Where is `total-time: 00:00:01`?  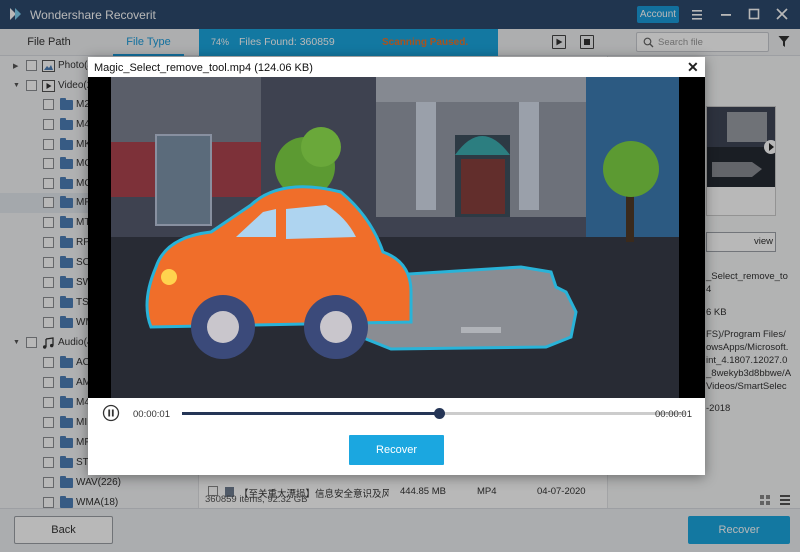 total-time: 00:00:01 is located at coordinates (673, 414).